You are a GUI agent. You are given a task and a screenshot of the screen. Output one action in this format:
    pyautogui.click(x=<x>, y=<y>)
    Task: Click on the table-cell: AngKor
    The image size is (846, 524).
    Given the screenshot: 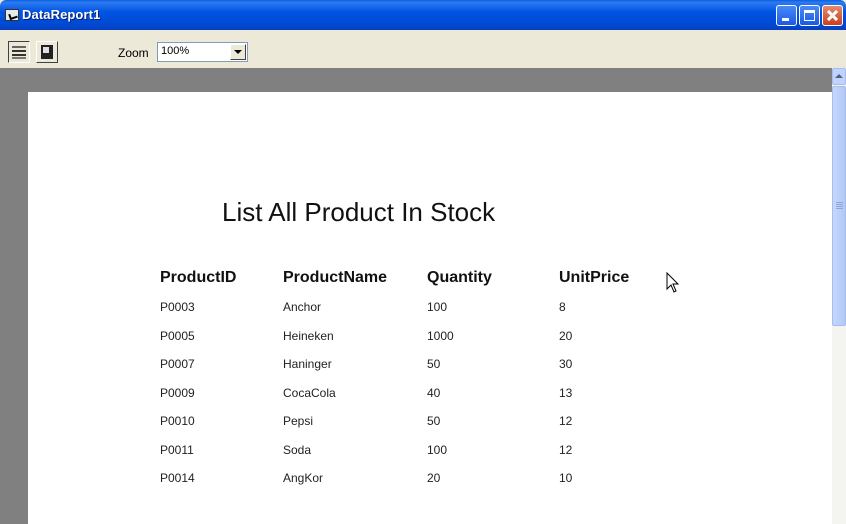 What is the action you would take?
    pyautogui.click(x=303, y=478)
    